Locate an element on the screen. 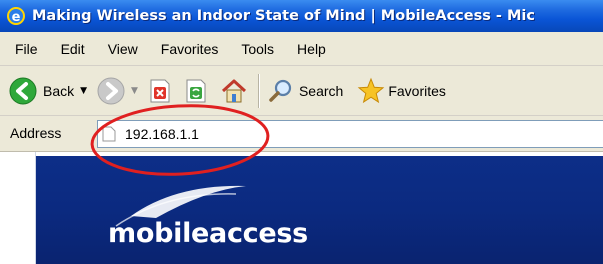  menu-bar: File Edit View Favorites Tools Help is located at coordinates (301, 49).